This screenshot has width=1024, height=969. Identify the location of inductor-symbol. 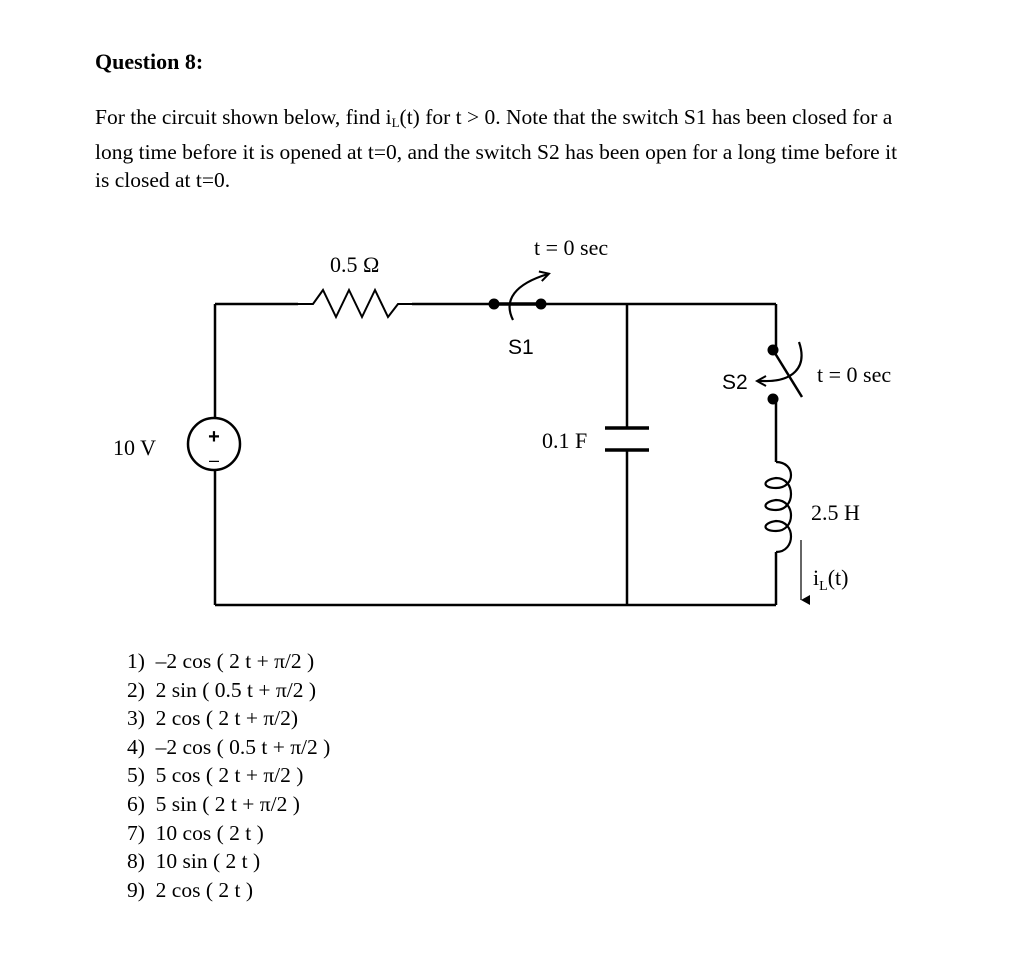
(778, 507).